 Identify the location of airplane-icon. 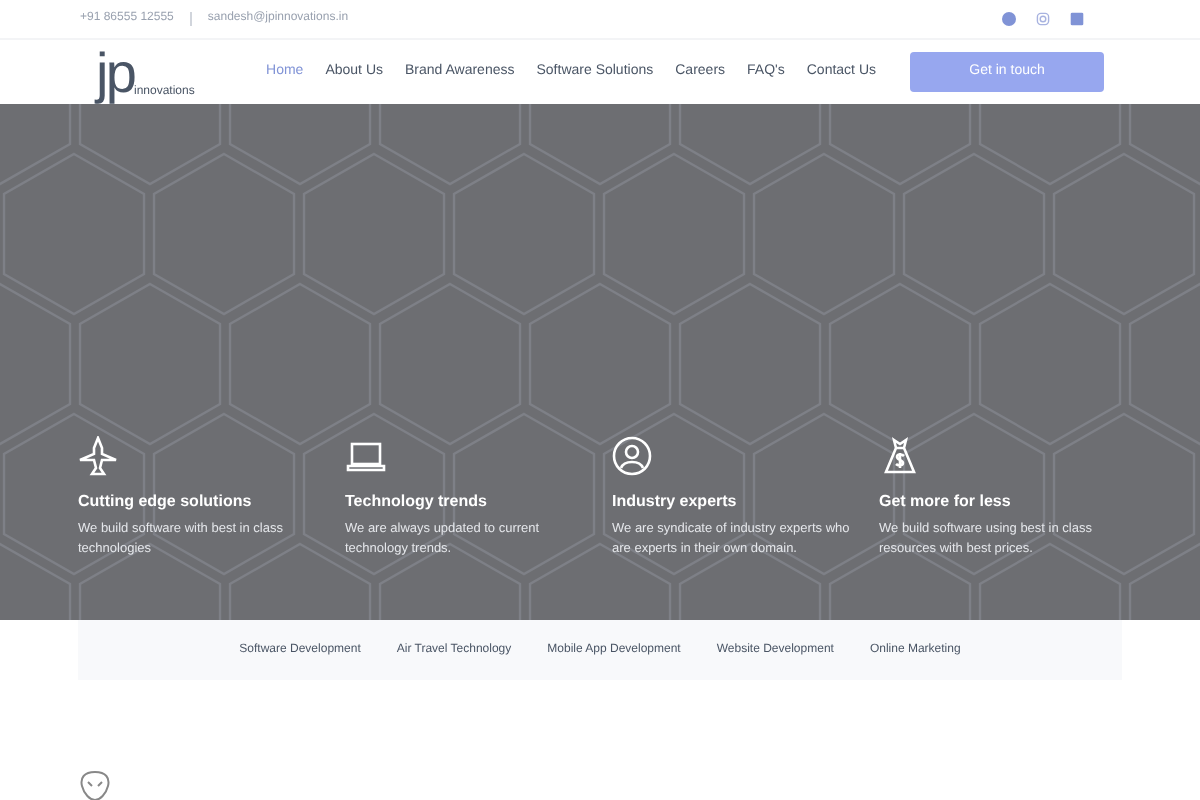
(98, 456).